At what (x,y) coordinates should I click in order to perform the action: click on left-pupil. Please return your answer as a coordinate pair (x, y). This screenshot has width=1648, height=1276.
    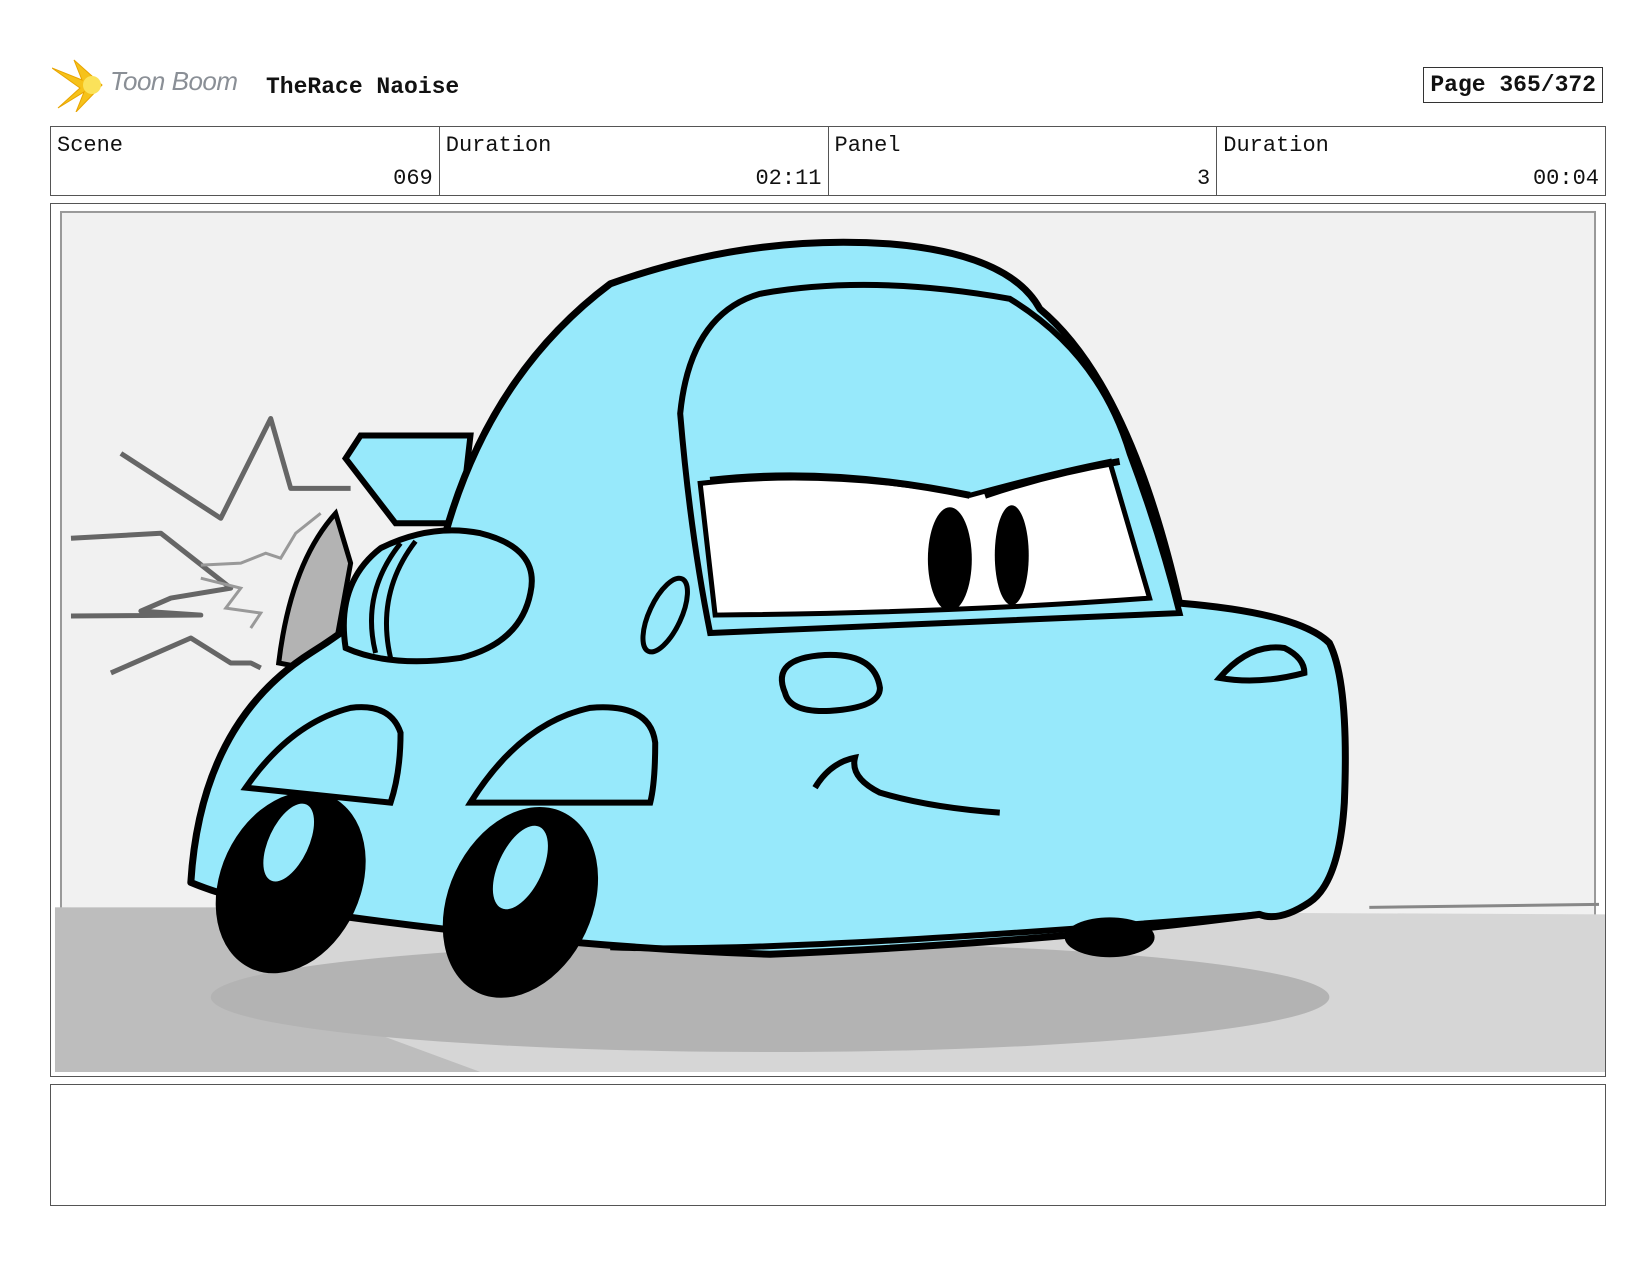
    Looking at the image, I should click on (949, 559).